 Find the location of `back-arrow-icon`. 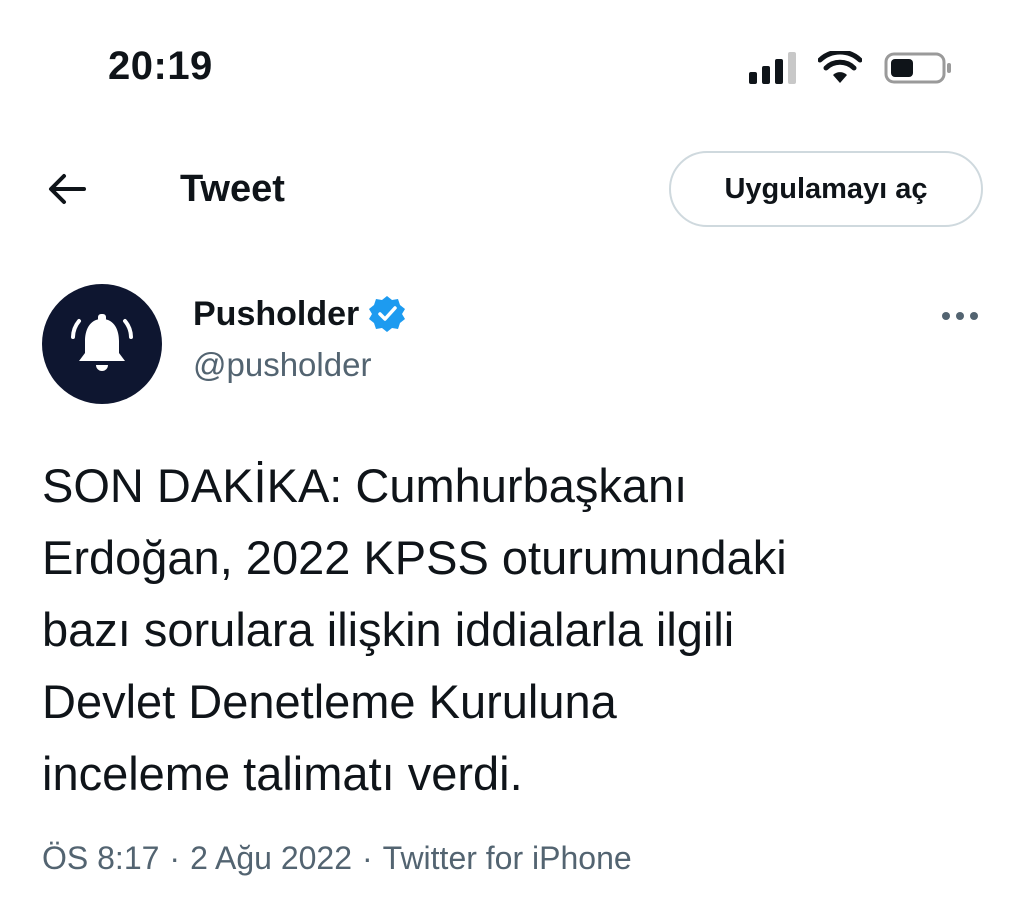

back-arrow-icon is located at coordinates (67, 189).